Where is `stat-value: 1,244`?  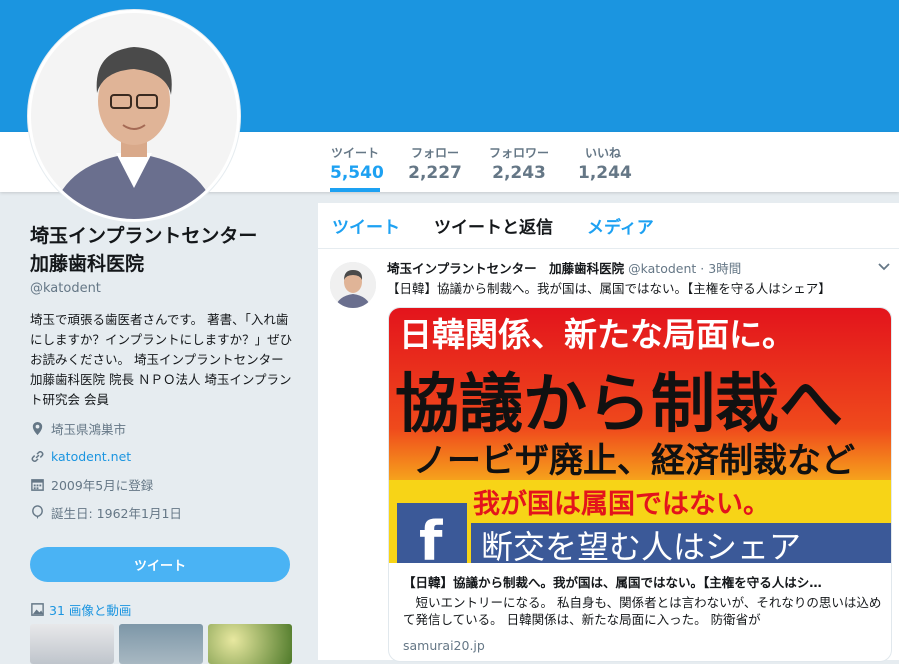 stat-value: 1,244 is located at coordinates (605, 173).